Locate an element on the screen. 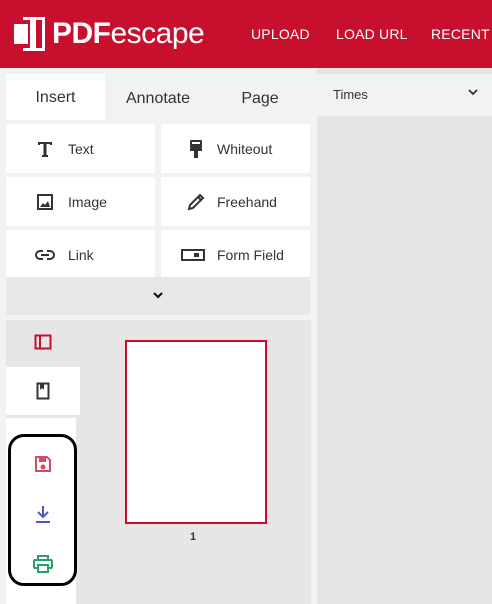 This screenshot has width=492, height=604. nav-recent: RECENT is located at coordinates (460, 34).